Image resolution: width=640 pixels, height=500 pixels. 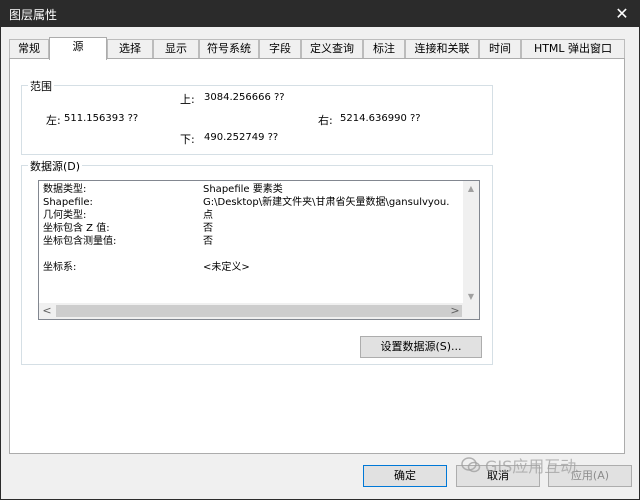 I want to click on scrollbar-corner, so click(x=471, y=311).